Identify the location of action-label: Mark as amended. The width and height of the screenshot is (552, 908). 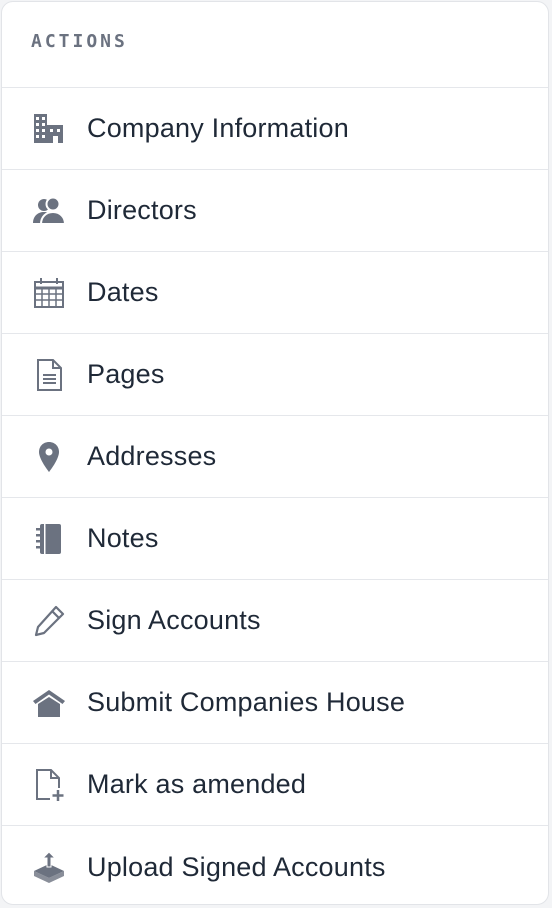
(197, 784).